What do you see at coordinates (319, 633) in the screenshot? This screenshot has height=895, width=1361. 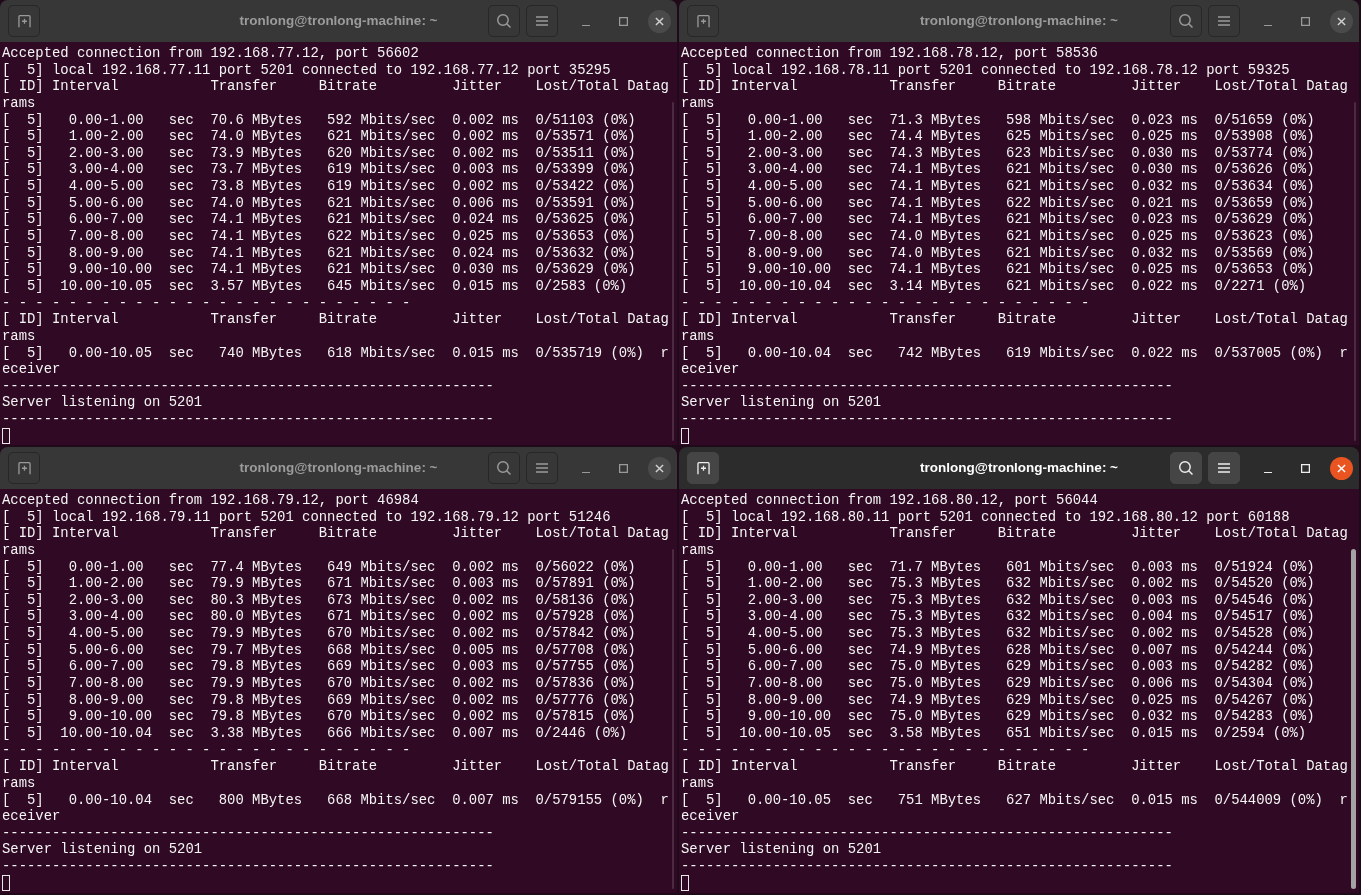 I see `terminal-line: [ 5] 4.00-5.00 sec 79.9 MBytes 670 Mbits/sec 0.002 ms 0/57842 (0%)` at bounding box center [319, 633].